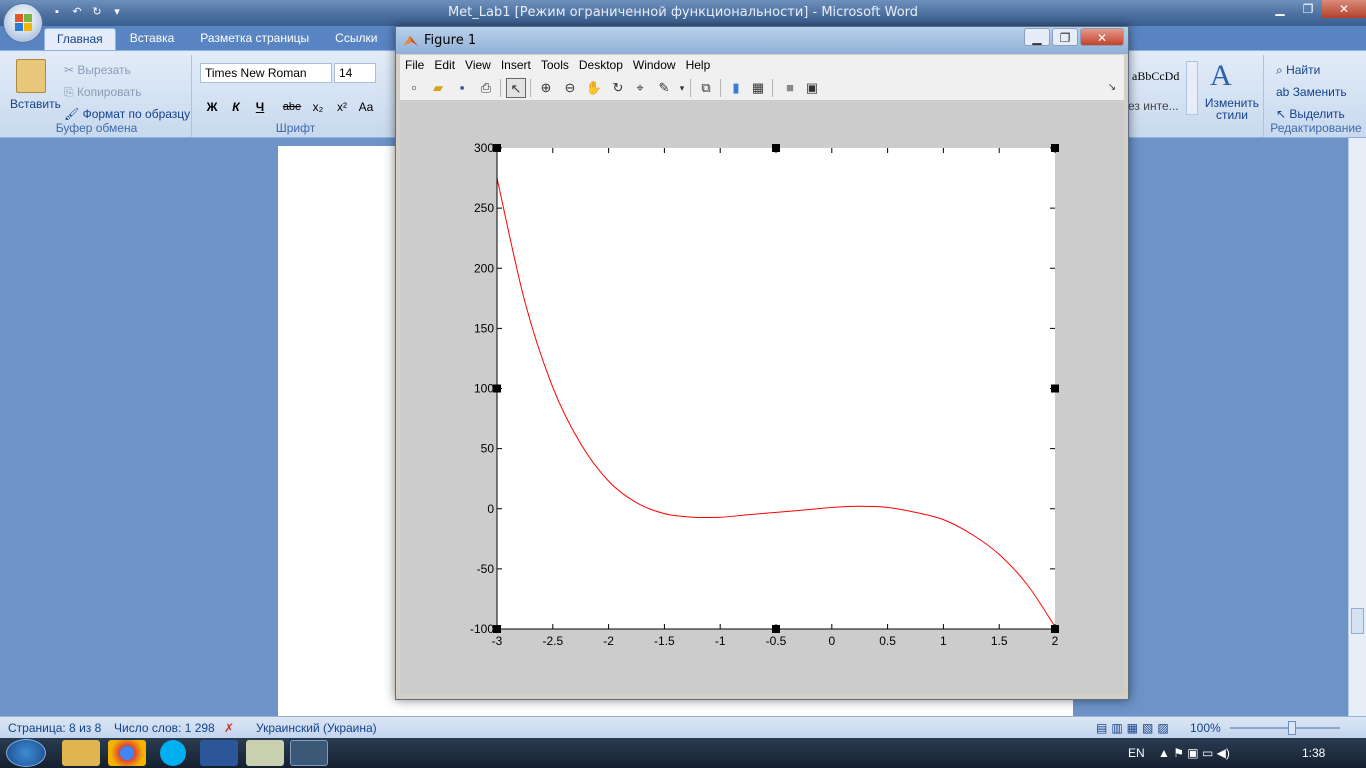 The width and height of the screenshot is (1366, 768). Describe the element at coordinates (706, 88) in the screenshot. I see `link-plot-icon: ⧉` at that location.